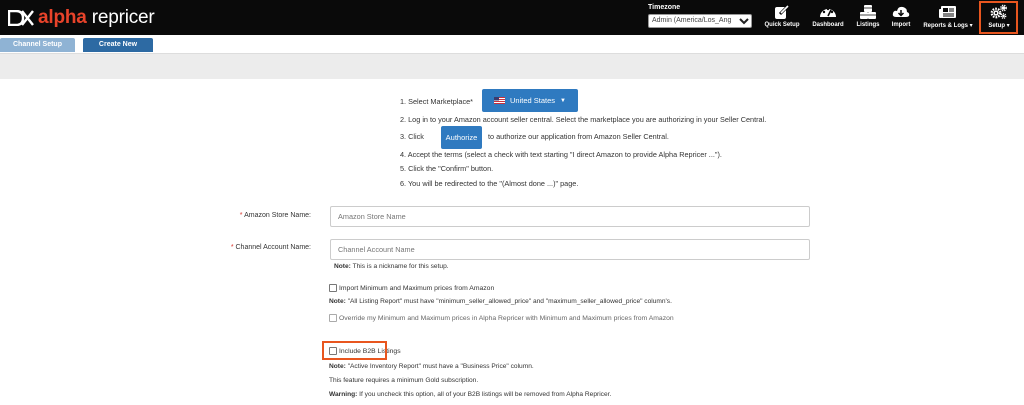  I want to click on override-minmax-checkbox, so click(333, 318).